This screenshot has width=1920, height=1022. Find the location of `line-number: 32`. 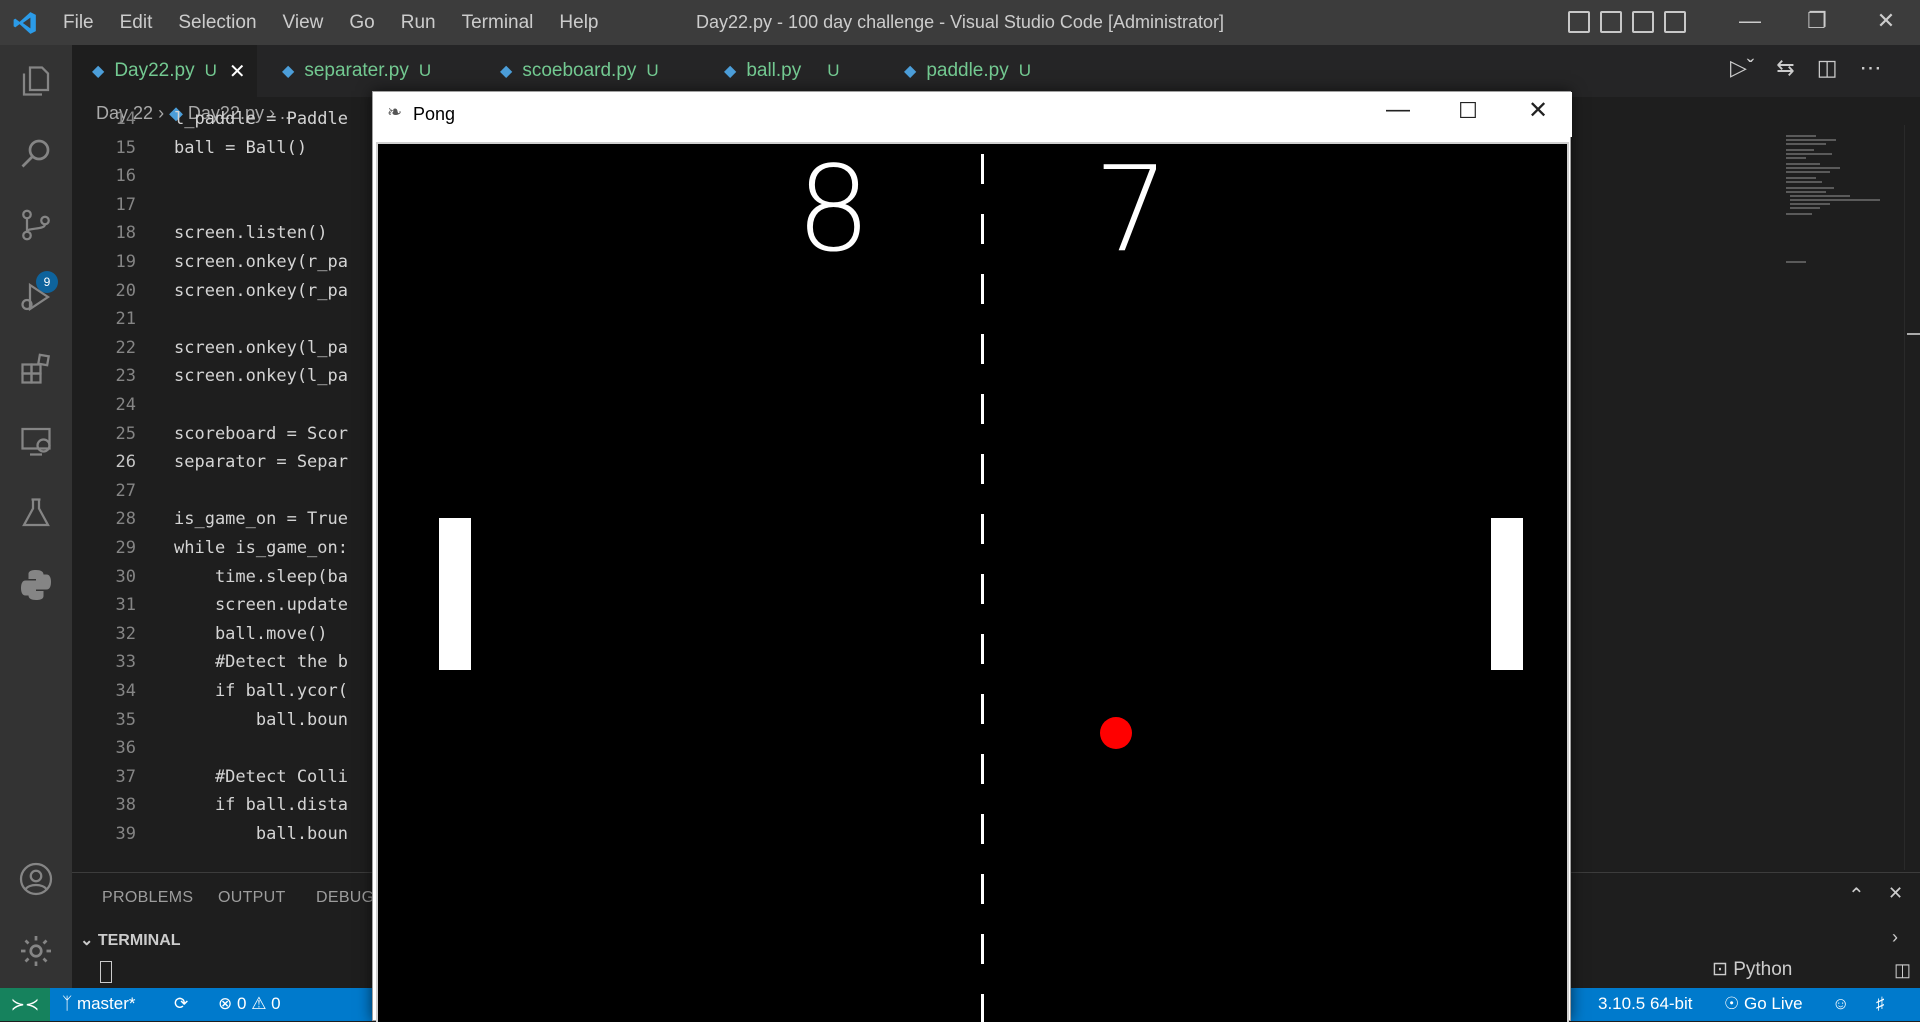

line-number: 32 is located at coordinates (125, 633).